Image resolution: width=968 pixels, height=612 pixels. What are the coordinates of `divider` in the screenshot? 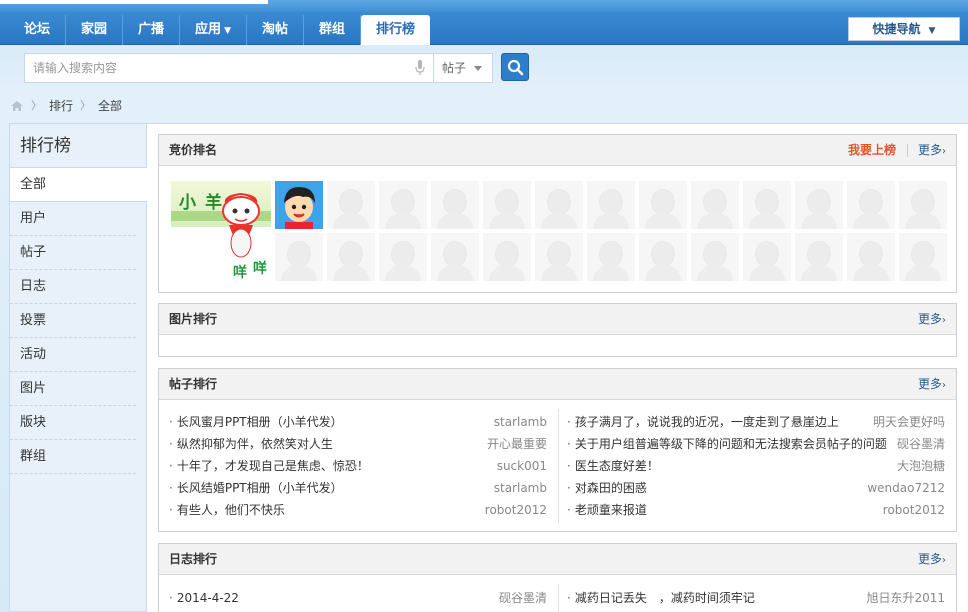 It's located at (907, 150).